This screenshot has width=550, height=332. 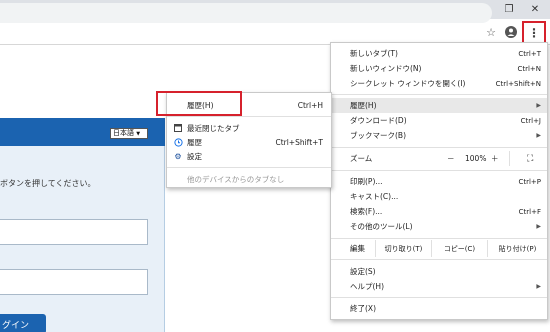 I want to click on menu-item-downloads: ダウンロード(D) Ctrl+J, so click(x=439, y=120).